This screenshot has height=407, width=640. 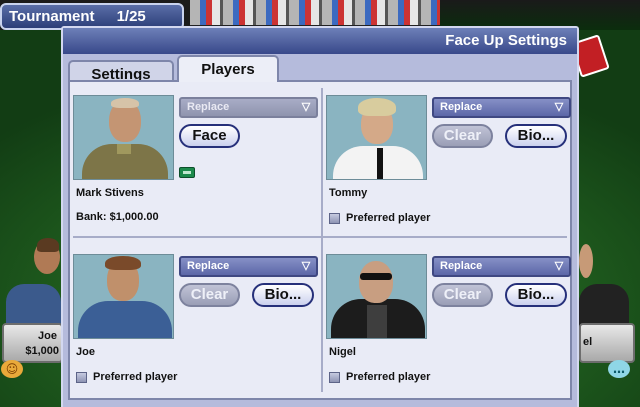 What do you see at coordinates (315, 13) in the screenshot?
I see `chip-rack` at bounding box center [315, 13].